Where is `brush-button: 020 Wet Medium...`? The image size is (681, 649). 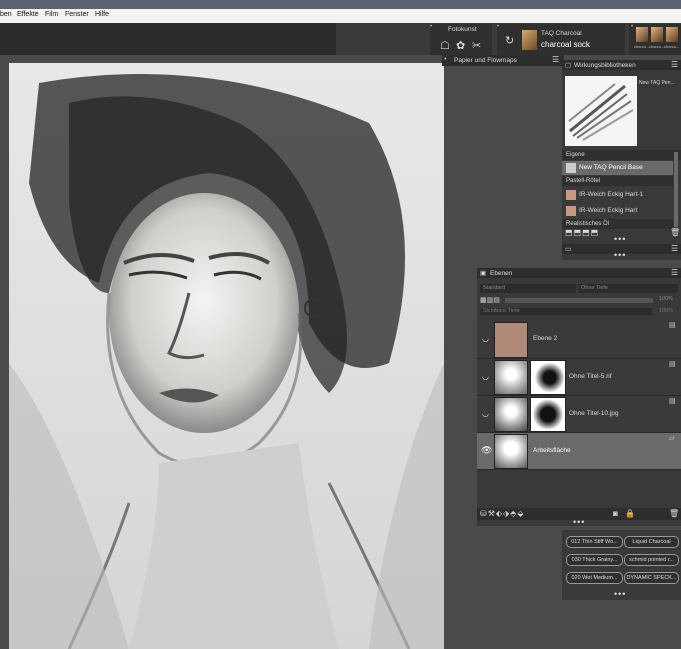 brush-button: 020 Wet Medium... is located at coordinates (594, 578).